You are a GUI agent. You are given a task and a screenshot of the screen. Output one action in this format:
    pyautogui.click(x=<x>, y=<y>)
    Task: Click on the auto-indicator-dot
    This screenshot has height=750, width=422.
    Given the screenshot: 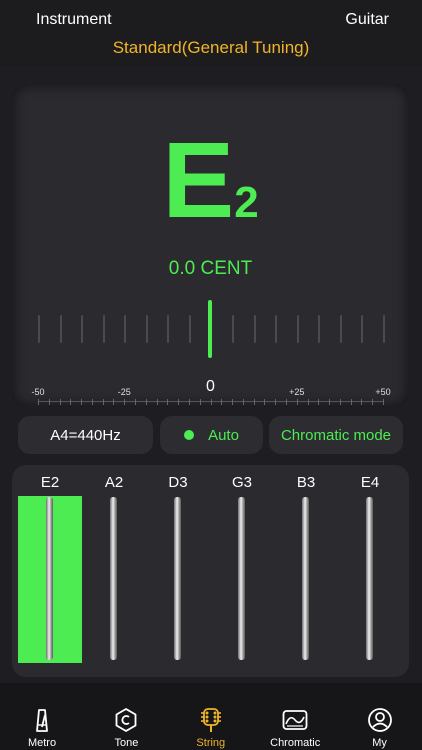 What is the action you would take?
    pyautogui.click(x=189, y=435)
    